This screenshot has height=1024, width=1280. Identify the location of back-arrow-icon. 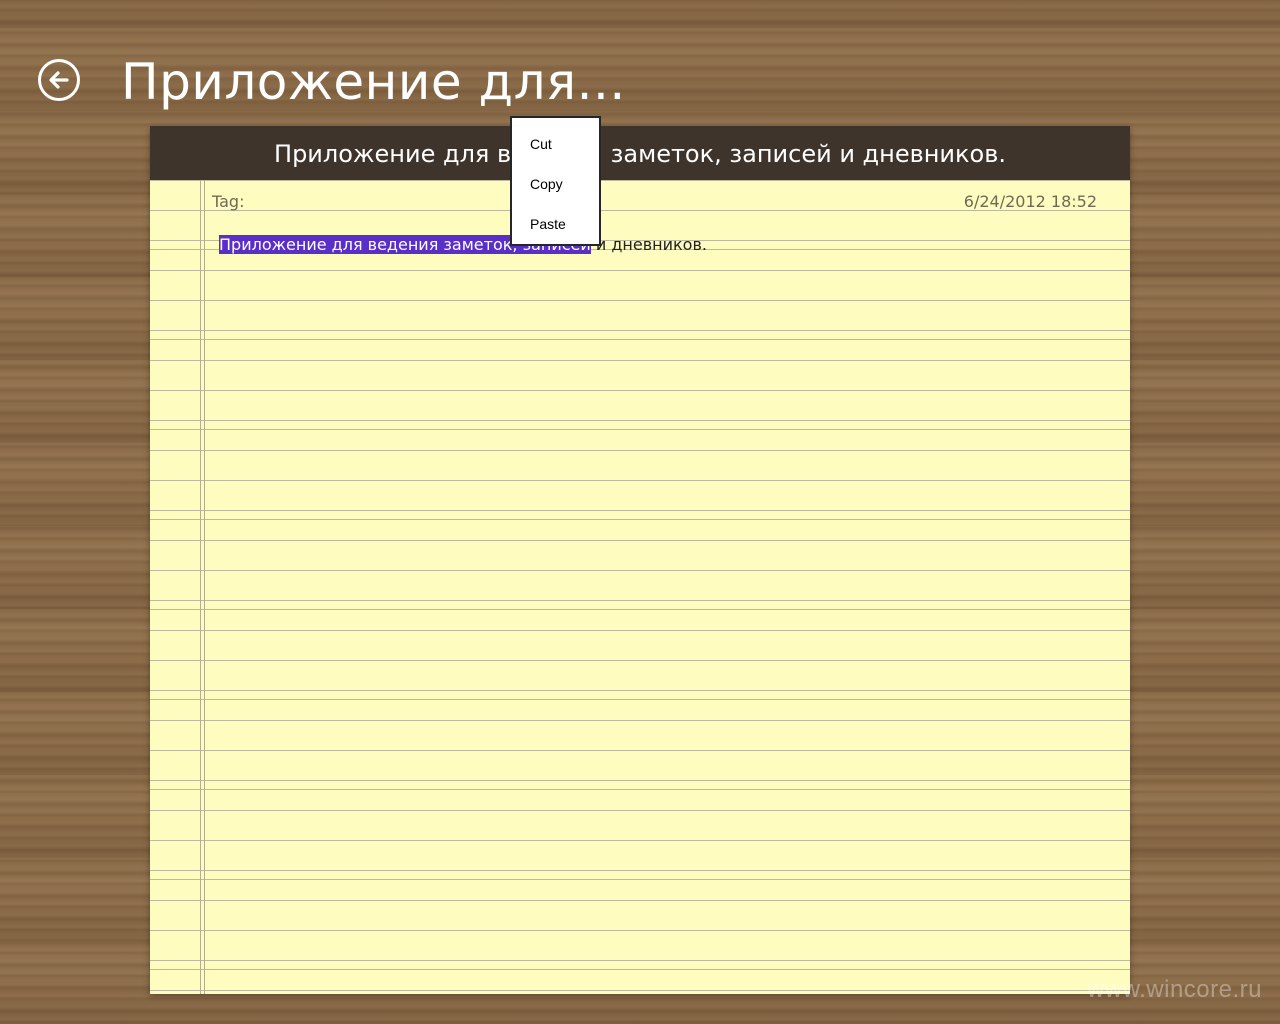
(59, 80).